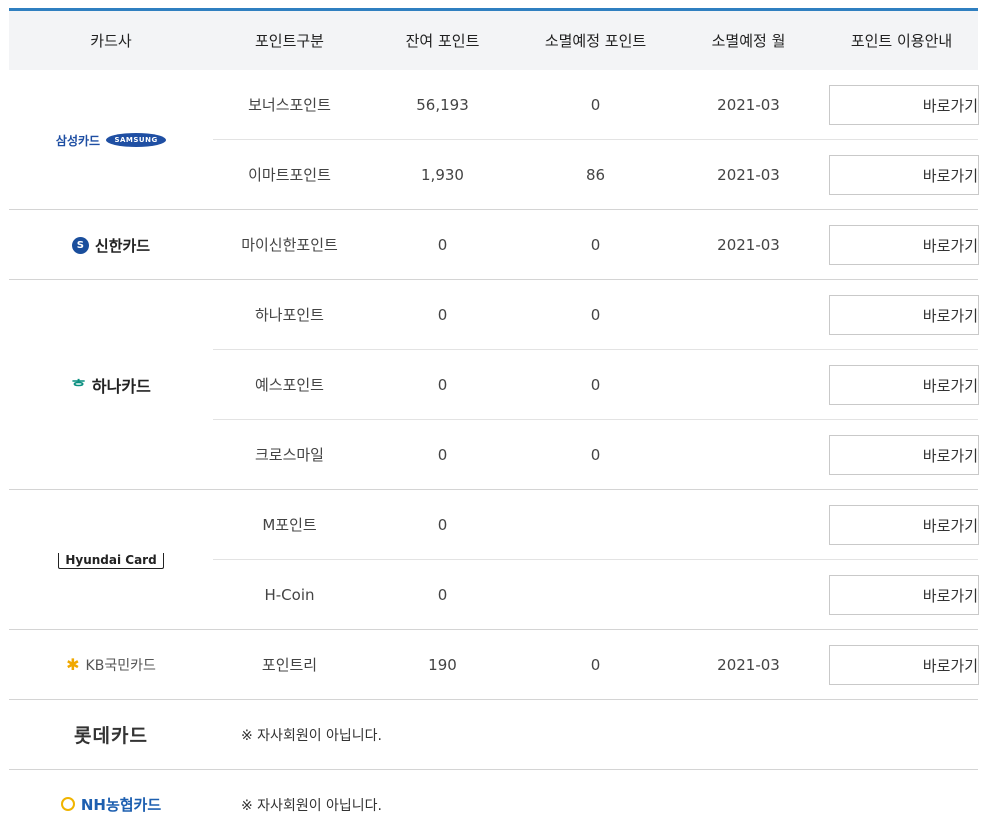  What do you see at coordinates (595, 175) in the screenshot?
I see `expiring-points: 86` at bounding box center [595, 175].